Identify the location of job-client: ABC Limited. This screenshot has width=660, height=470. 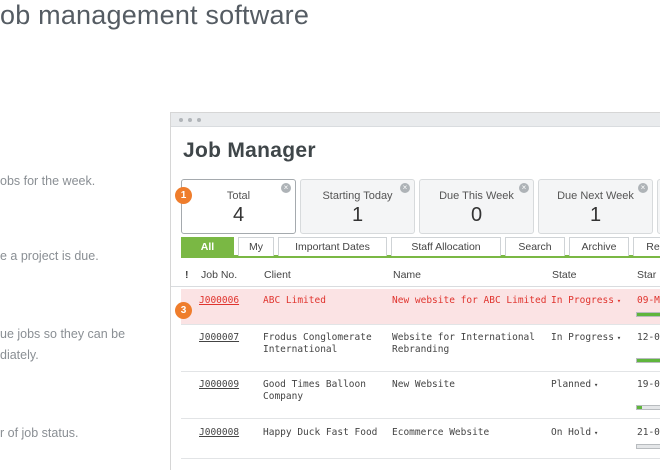
(294, 300).